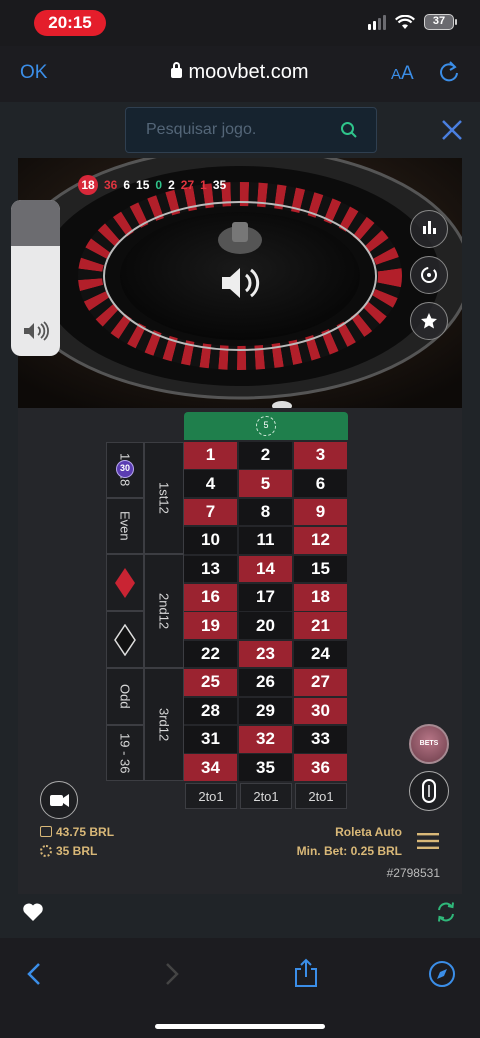 Image resolution: width=480 pixels, height=1038 pixels. Describe the element at coordinates (240, 1026) in the screenshot. I see `home-indicator` at that location.